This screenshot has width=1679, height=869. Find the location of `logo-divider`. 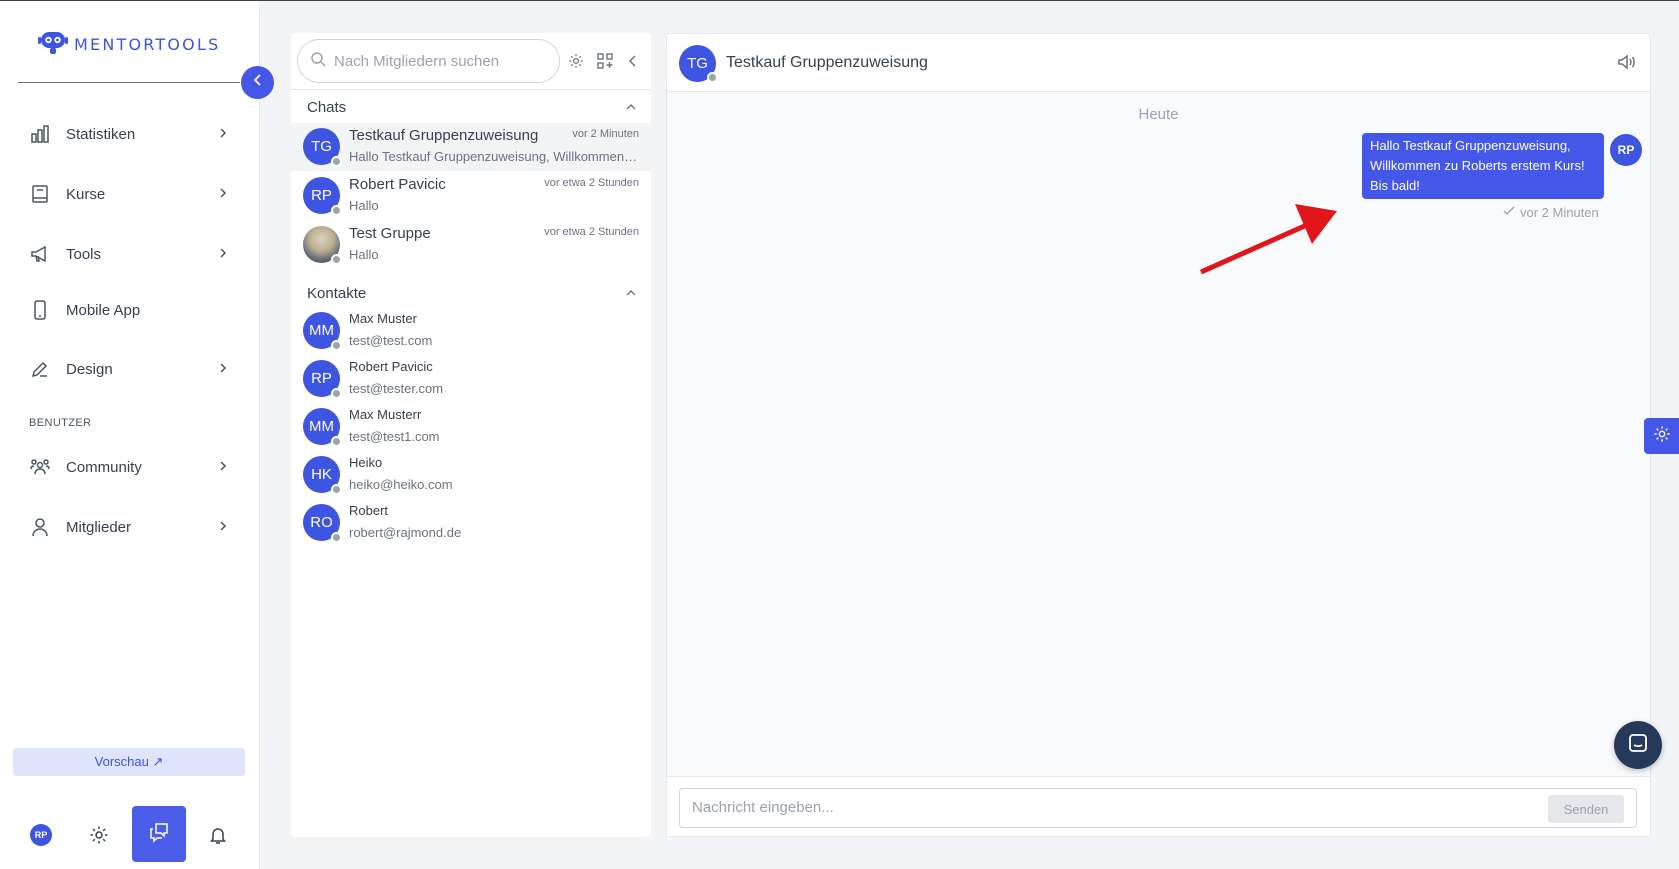

logo-divider is located at coordinates (129, 82).